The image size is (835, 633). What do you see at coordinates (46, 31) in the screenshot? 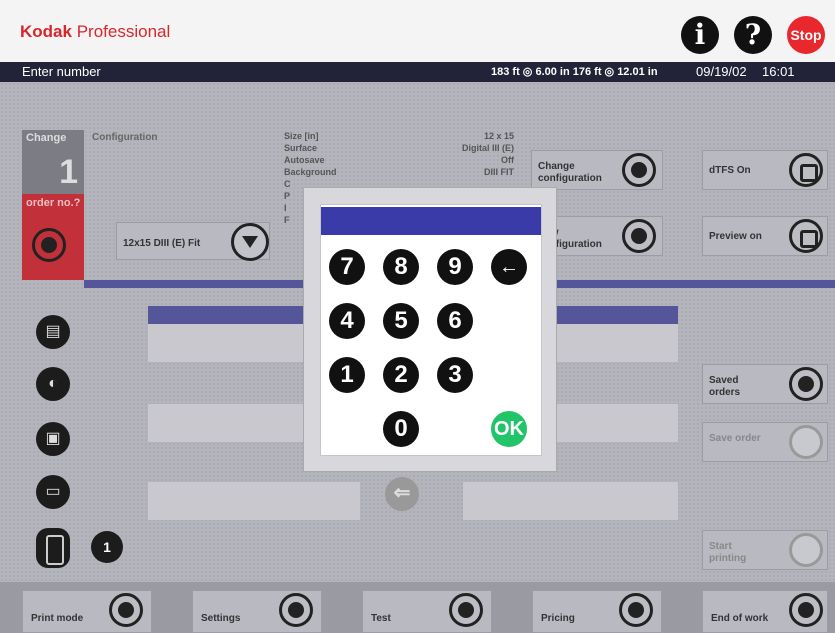
I see `brand-kodak: Kodak` at bounding box center [46, 31].